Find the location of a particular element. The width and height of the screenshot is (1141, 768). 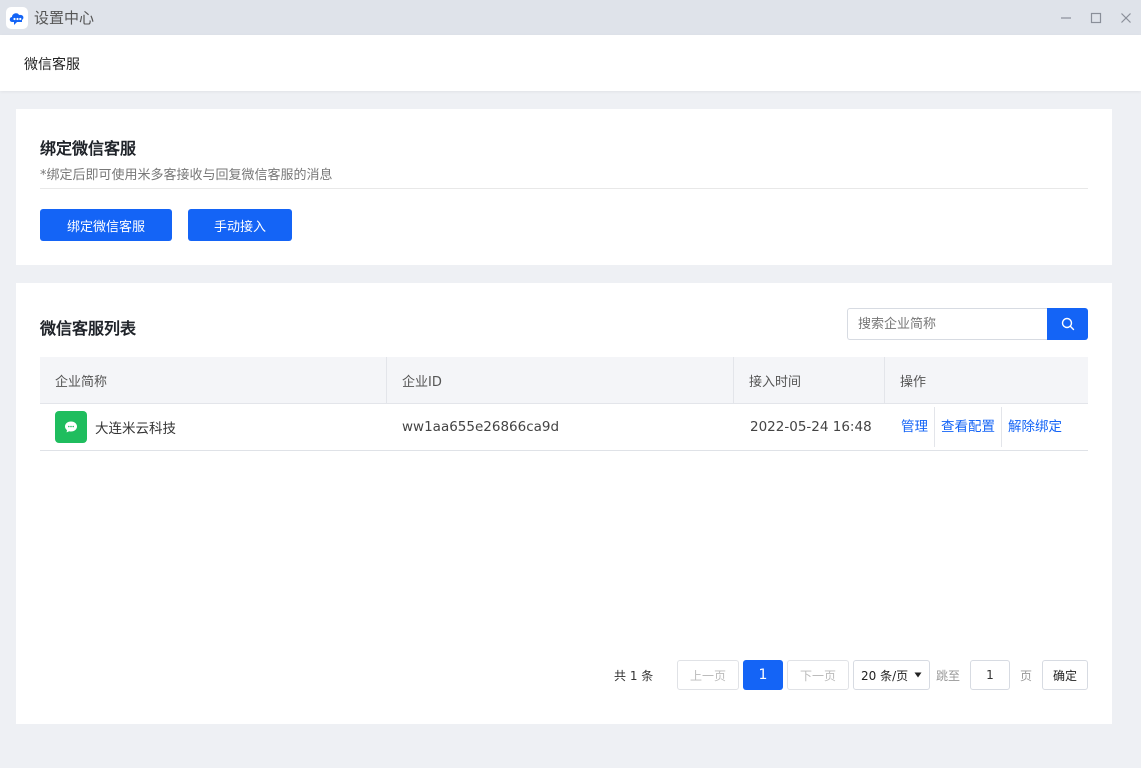

corp-id: ww1aa655e26866ca9d is located at coordinates (481, 427).